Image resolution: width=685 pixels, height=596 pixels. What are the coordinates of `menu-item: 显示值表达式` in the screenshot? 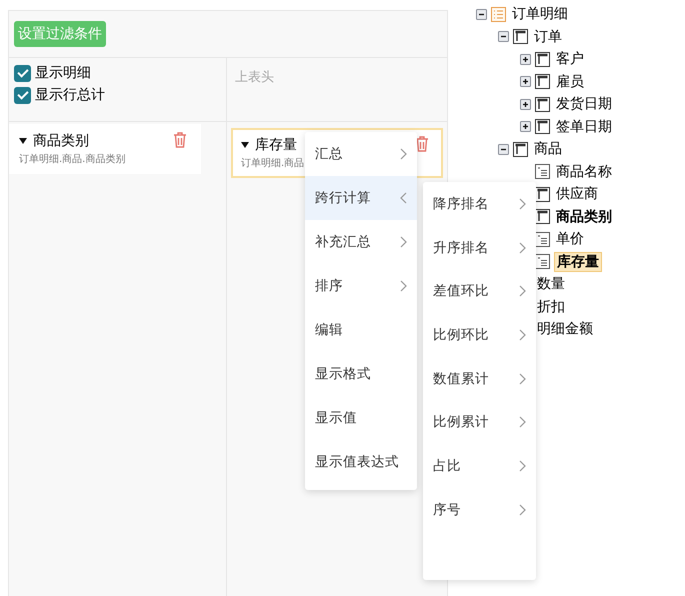 It's located at (361, 462).